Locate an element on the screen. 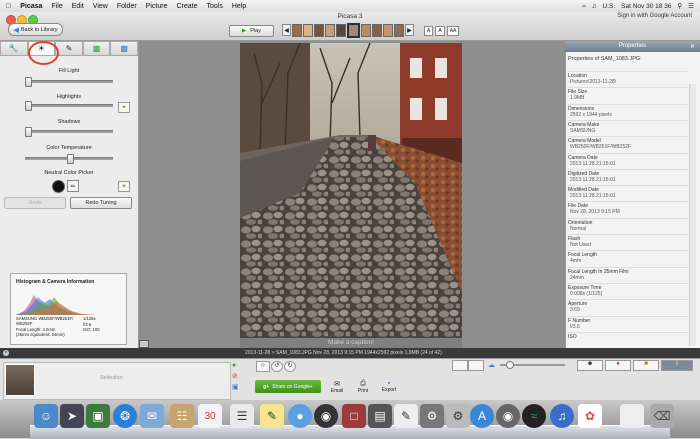  rotate-right-icon: ↻ is located at coordinates (290, 366).